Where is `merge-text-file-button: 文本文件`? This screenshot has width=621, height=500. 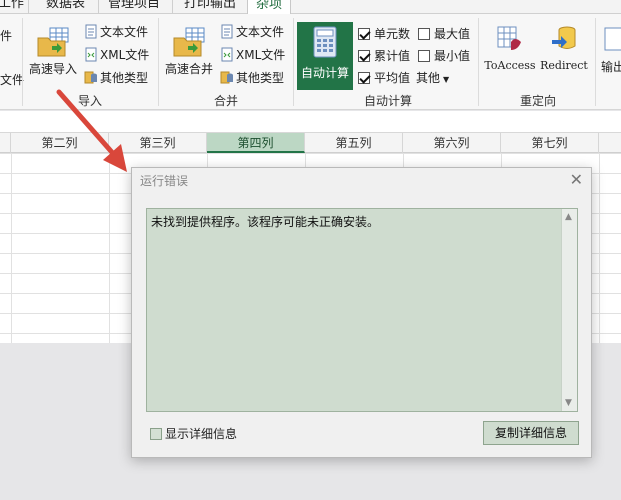 merge-text-file-button: 文本文件 is located at coordinates (252, 32).